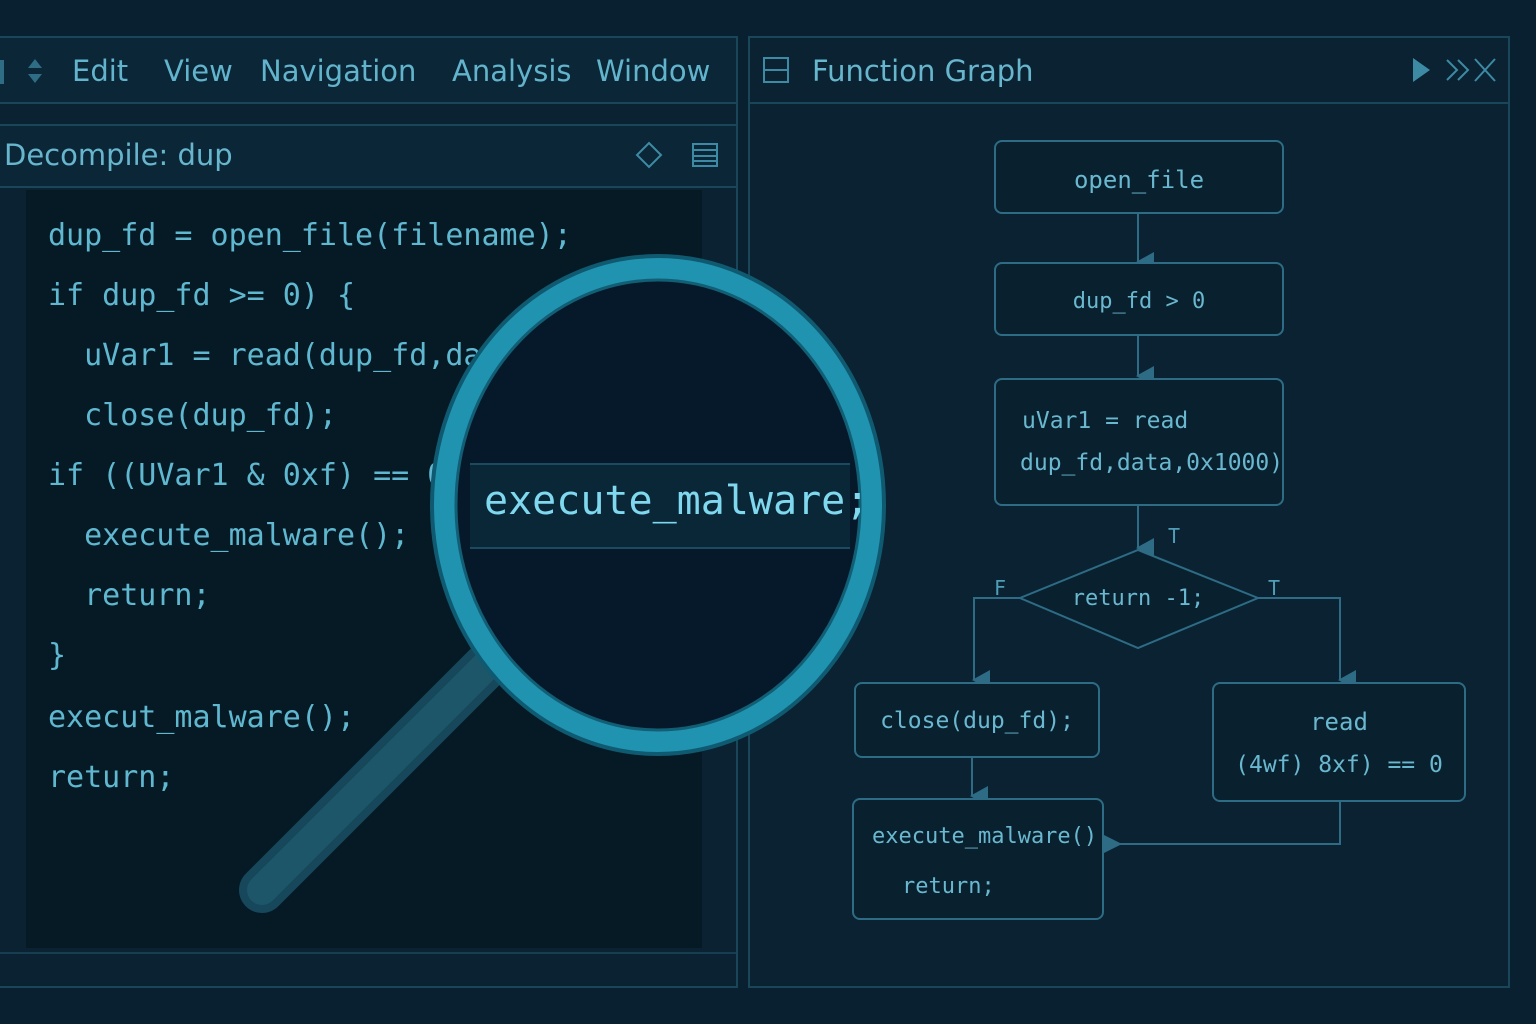 The height and width of the screenshot is (1024, 1536). Describe the element at coordinates (1459, 70) in the screenshot. I see `chevrons-right-icon` at that location.